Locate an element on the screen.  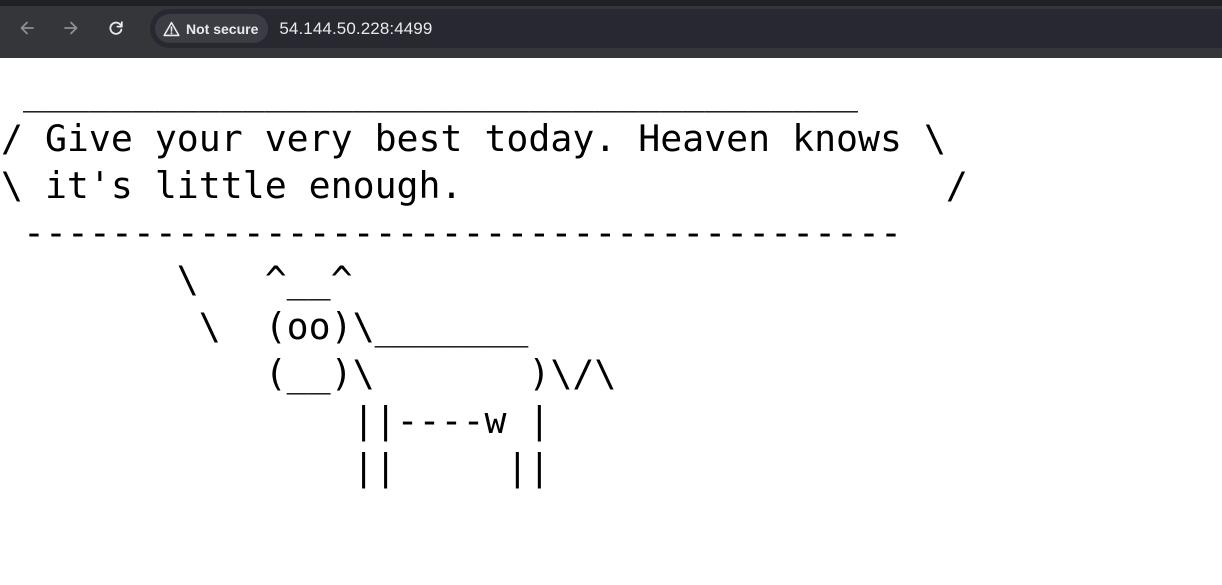
arrow-left-icon is located at coordinates (27, 28).